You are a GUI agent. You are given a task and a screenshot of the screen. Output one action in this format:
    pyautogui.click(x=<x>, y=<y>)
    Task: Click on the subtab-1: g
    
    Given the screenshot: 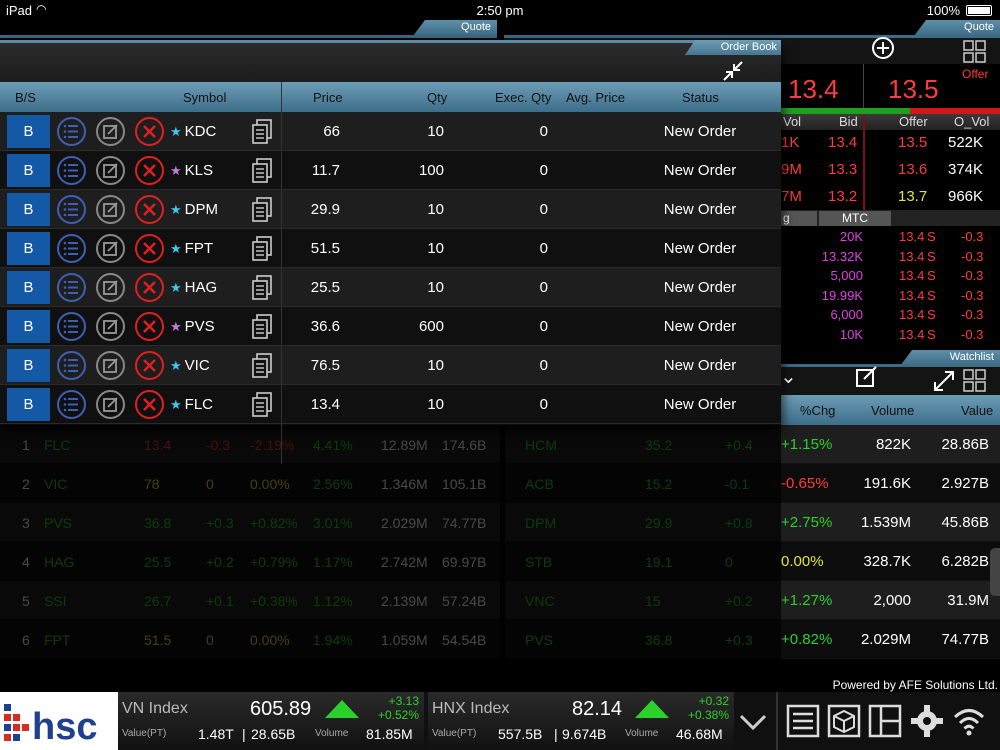 What is the action you would take?
    pyautogui.click(x=799, y=218)
    